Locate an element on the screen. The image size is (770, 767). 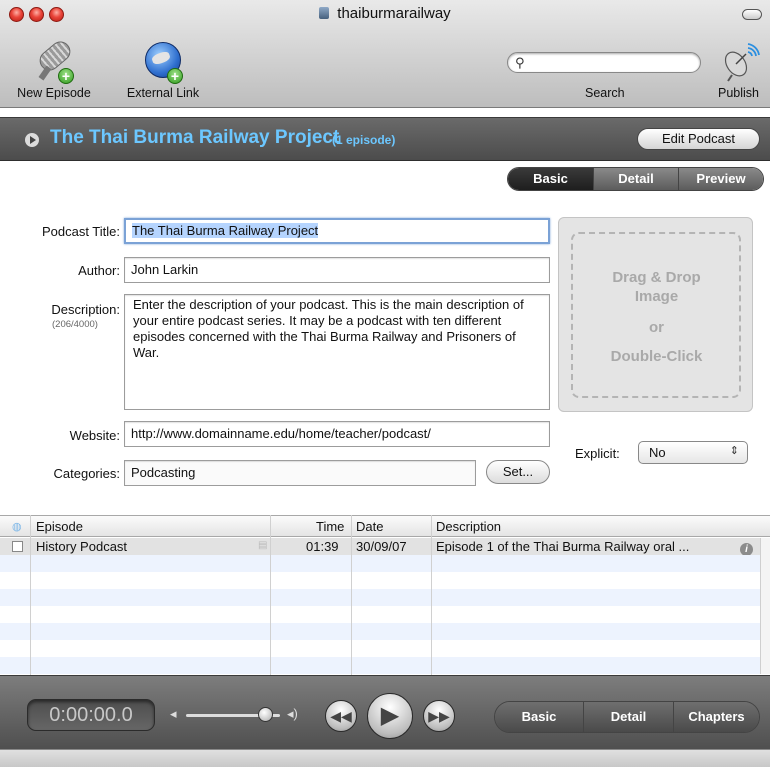
categories-field: Podcasting is located at coordinates (300, 473).